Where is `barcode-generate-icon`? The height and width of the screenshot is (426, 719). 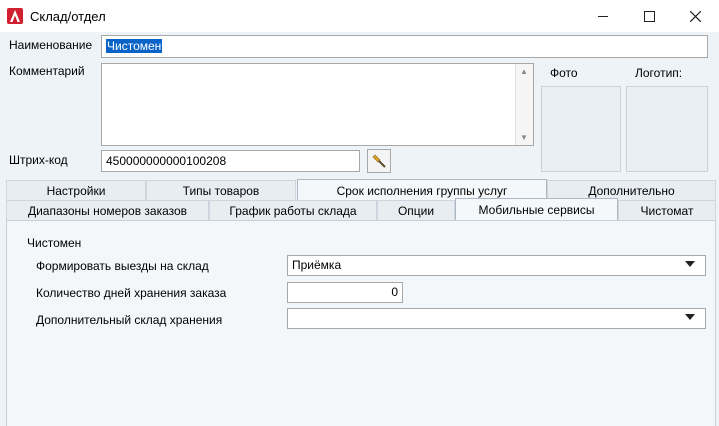
barcode-generate-icon is located at coordinates (379, 161).